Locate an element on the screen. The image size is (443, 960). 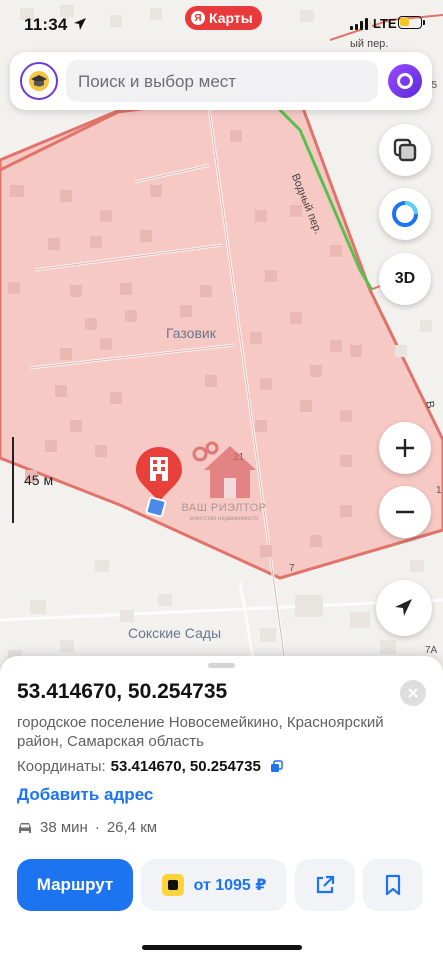
alice-ring-icon is located at coordinates (405, 214).